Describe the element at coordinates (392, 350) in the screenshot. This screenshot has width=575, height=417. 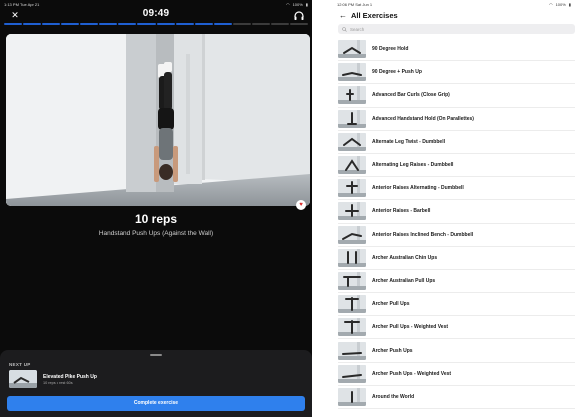
I see `exercise-name: Archer Push Ups` at that location.